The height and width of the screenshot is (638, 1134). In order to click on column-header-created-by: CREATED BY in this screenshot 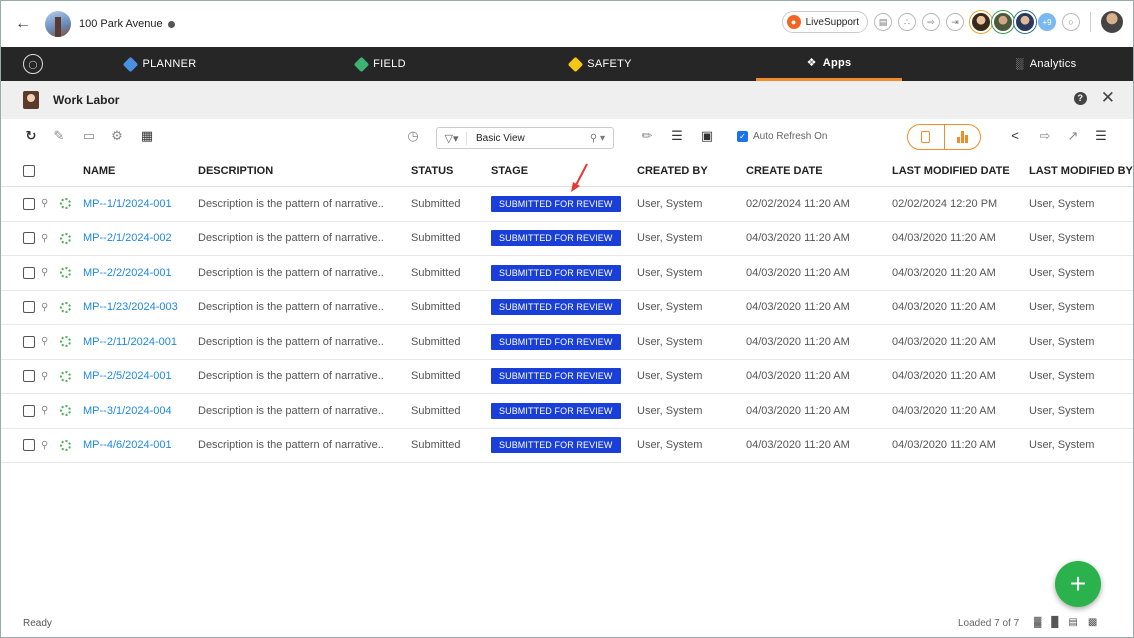, I will do `click(672, 170)`.